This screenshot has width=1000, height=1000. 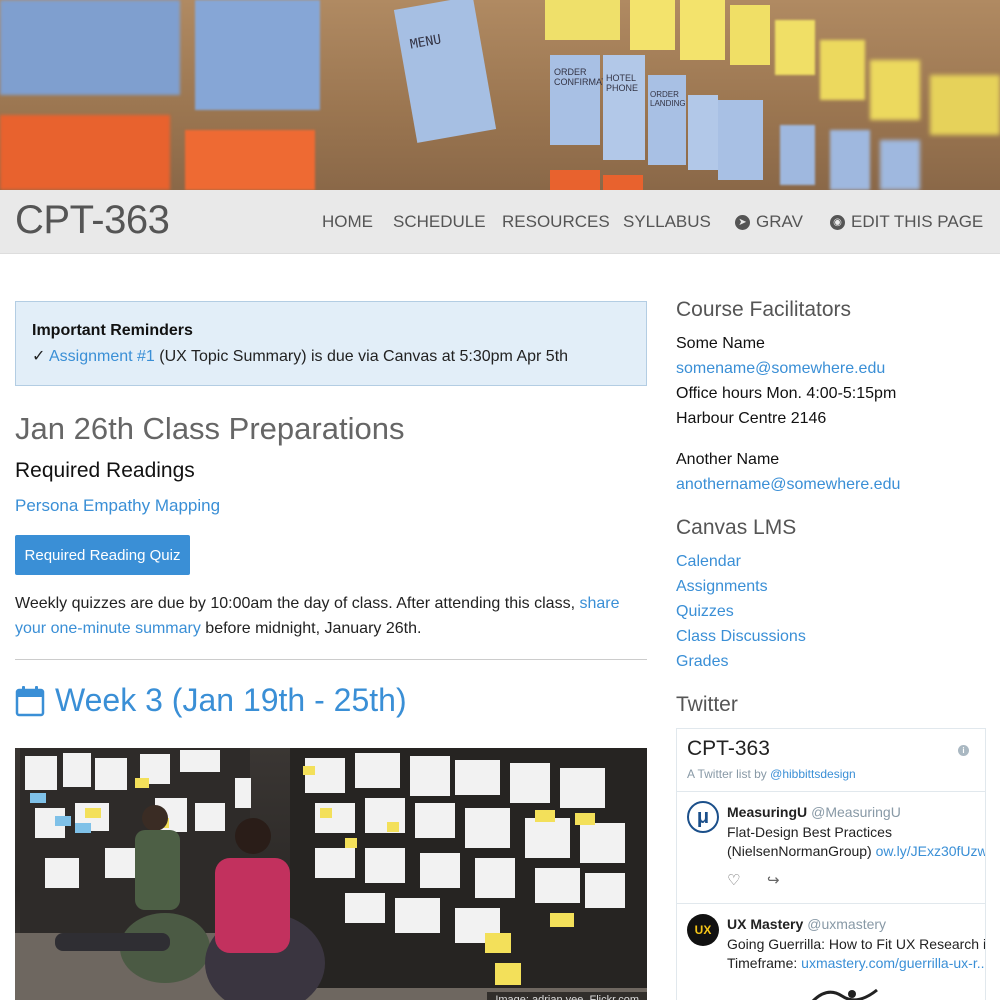 What do you see at coordinates (728, 749) in the screenshot?
I see `twitter-list-title: CPT-363` at bounding box center [728, 749].